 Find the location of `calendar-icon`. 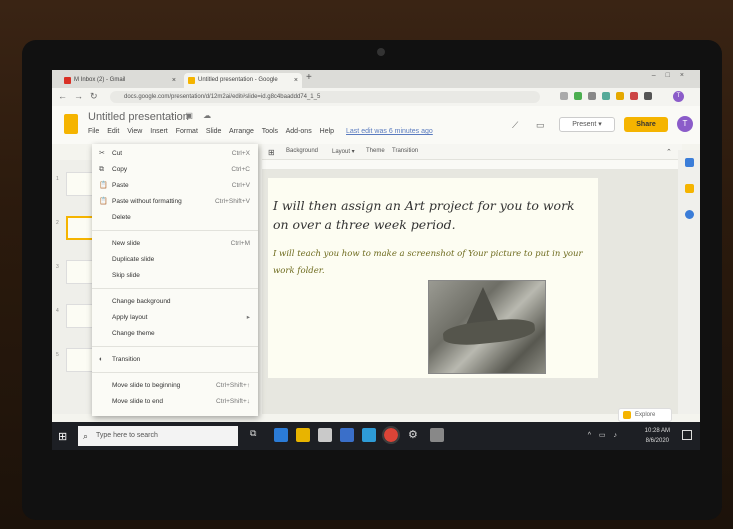

calendar-icon is located at coordinates (689, 162).